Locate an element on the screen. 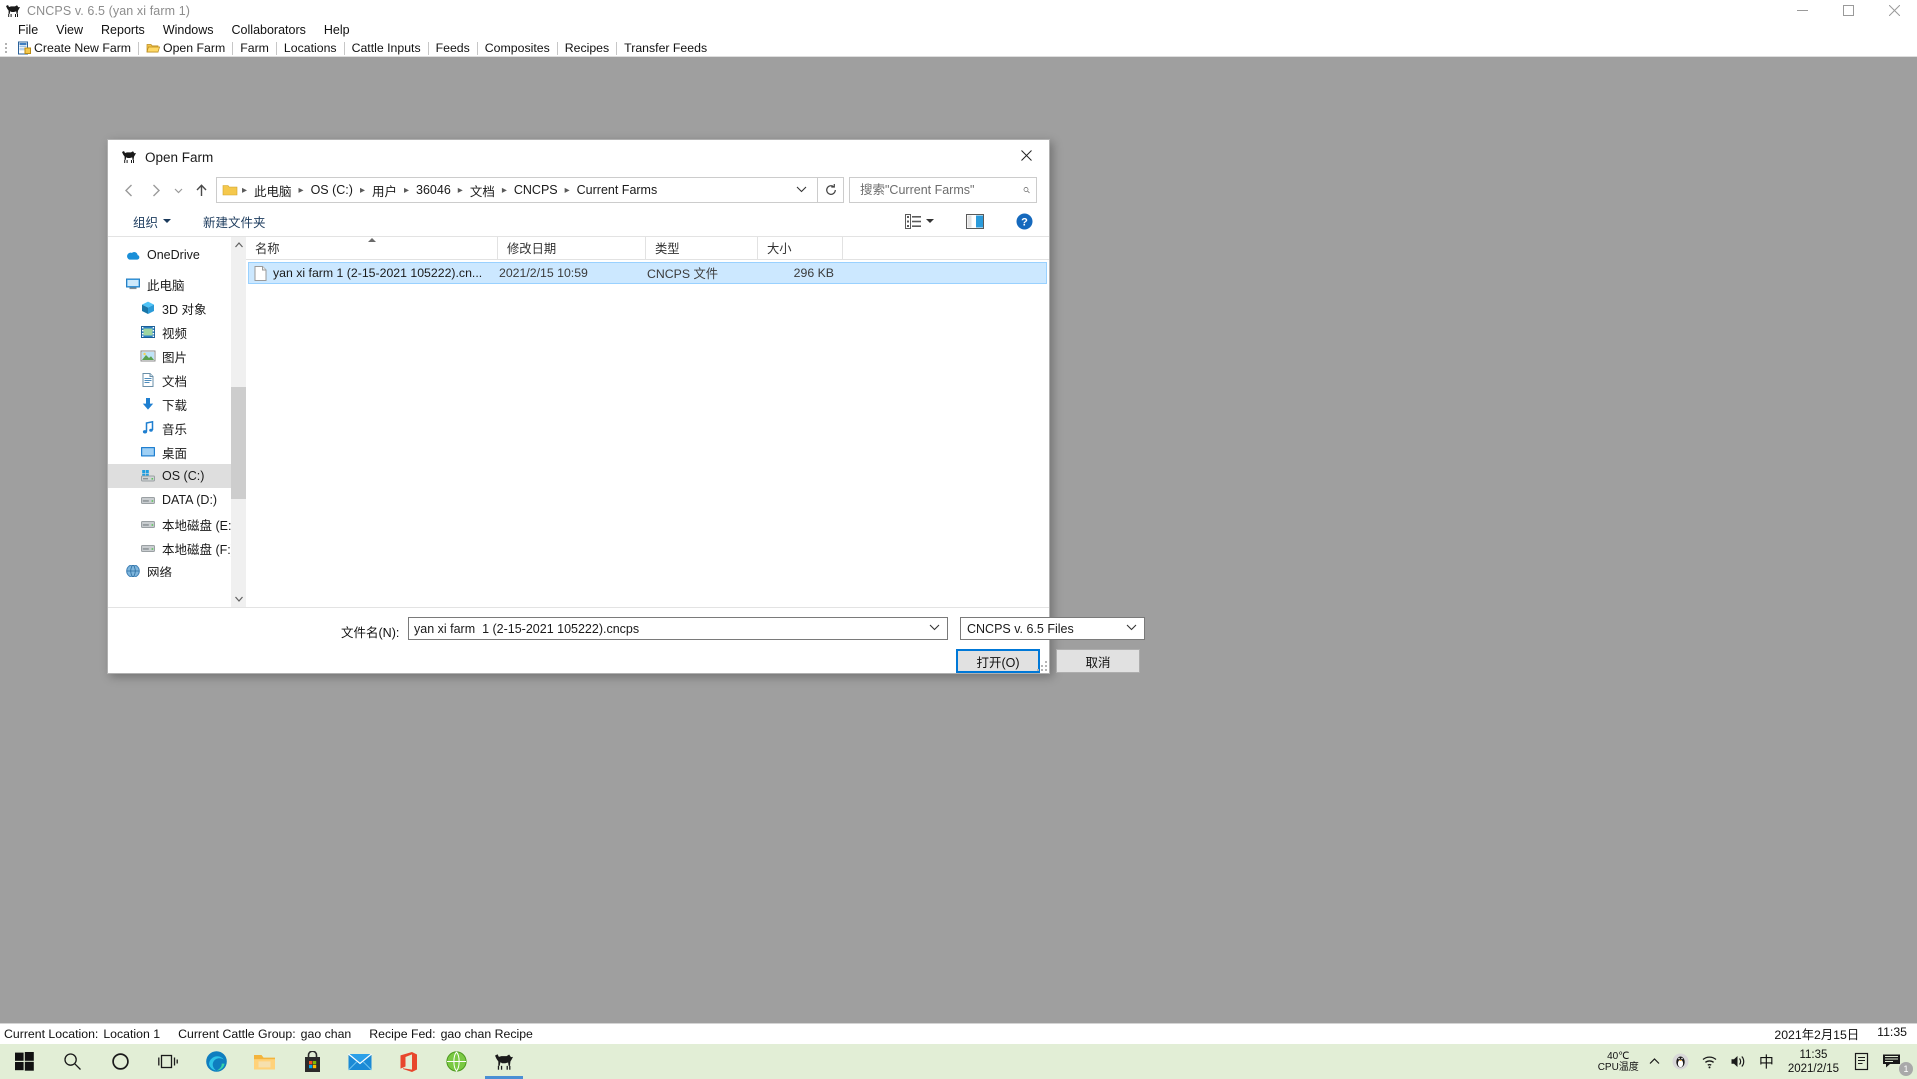  toolbar-composites: Composites is located at coordinates (517, 48).